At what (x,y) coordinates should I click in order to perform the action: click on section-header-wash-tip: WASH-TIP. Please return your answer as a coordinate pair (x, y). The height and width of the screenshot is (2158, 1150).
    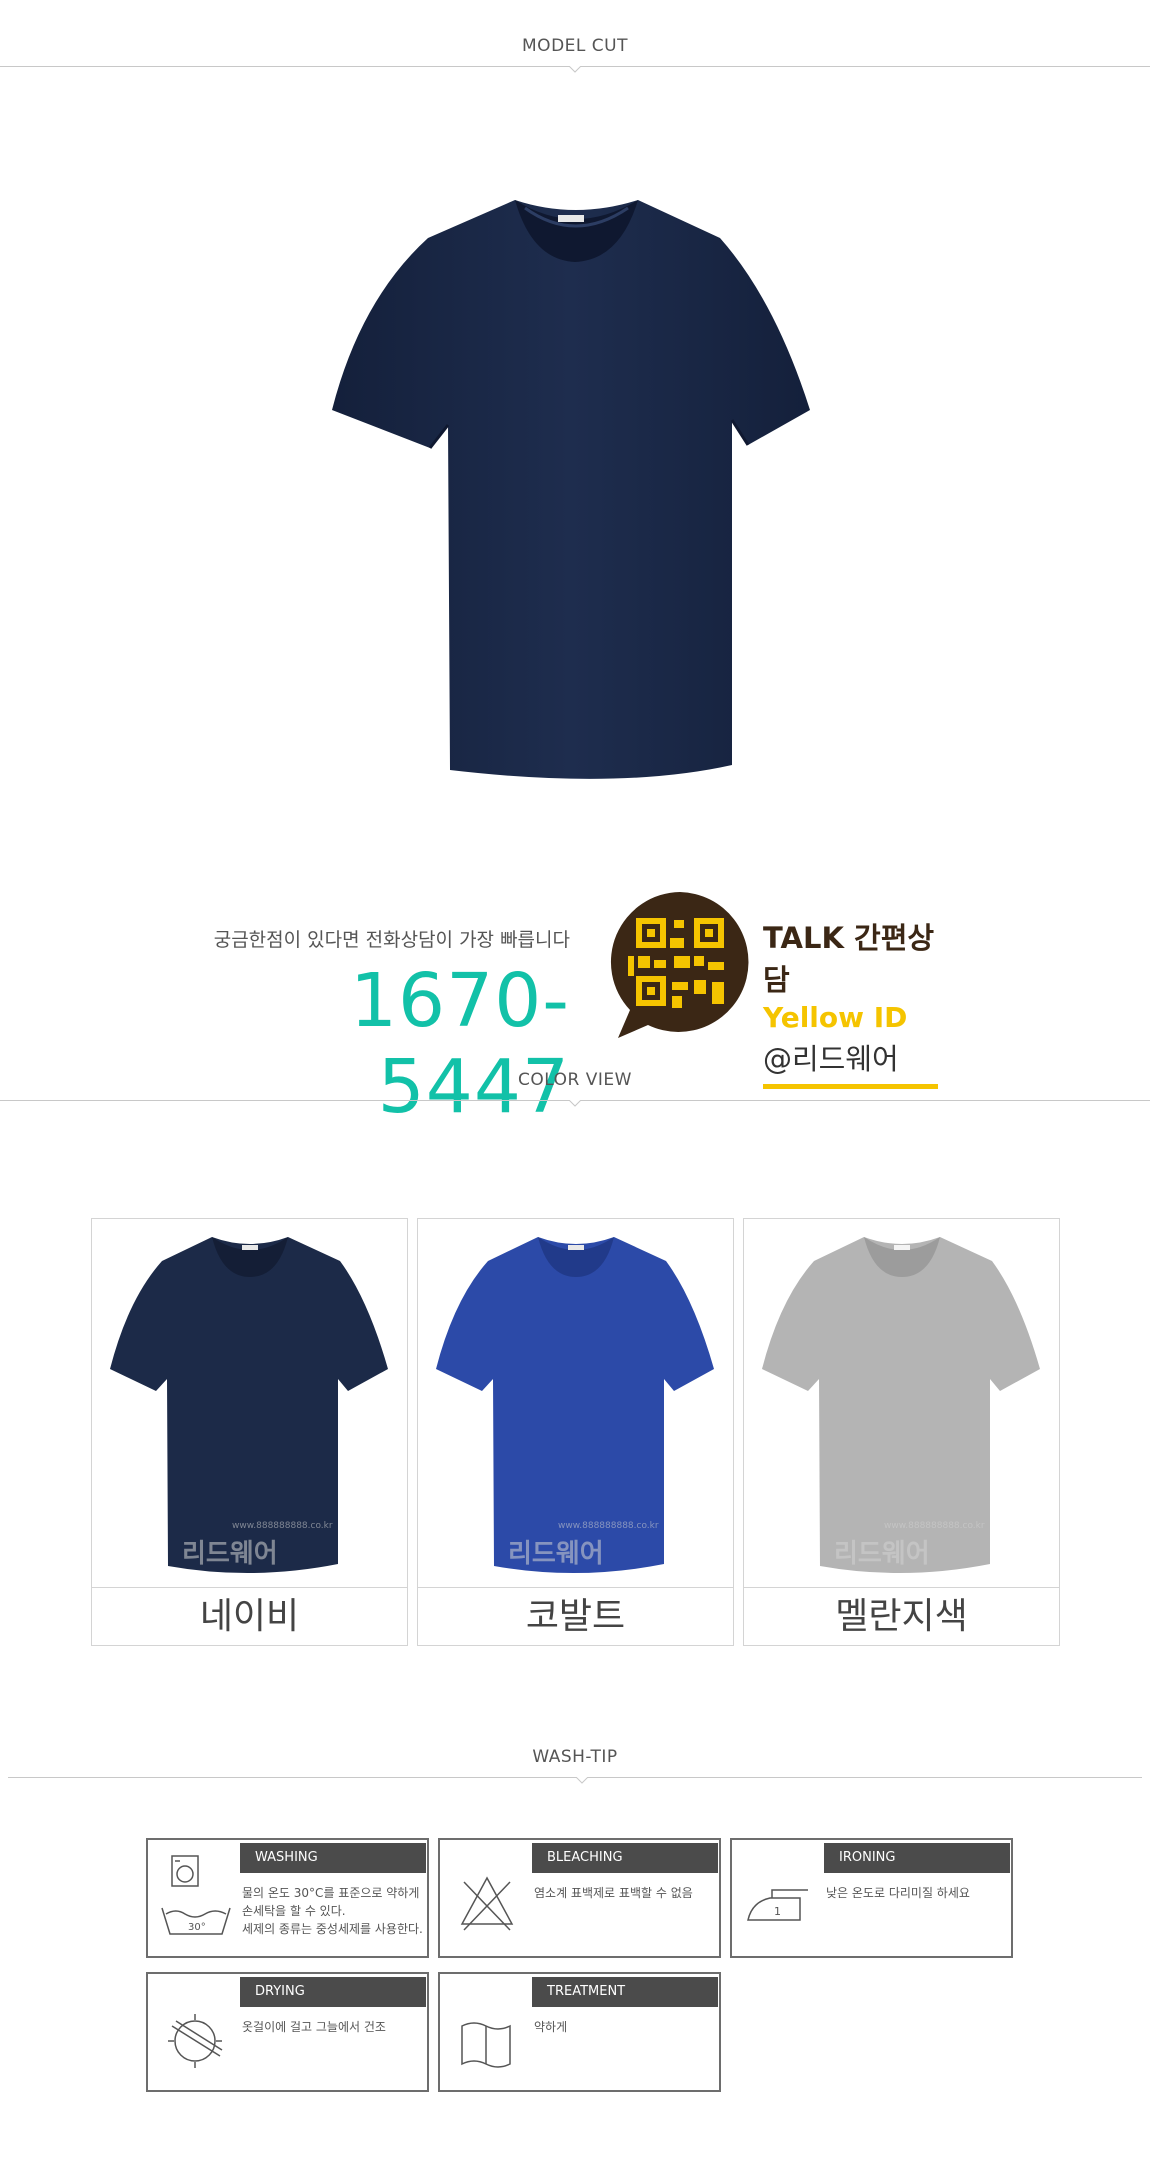
    Looking at the image, I should click on (575, 1765).